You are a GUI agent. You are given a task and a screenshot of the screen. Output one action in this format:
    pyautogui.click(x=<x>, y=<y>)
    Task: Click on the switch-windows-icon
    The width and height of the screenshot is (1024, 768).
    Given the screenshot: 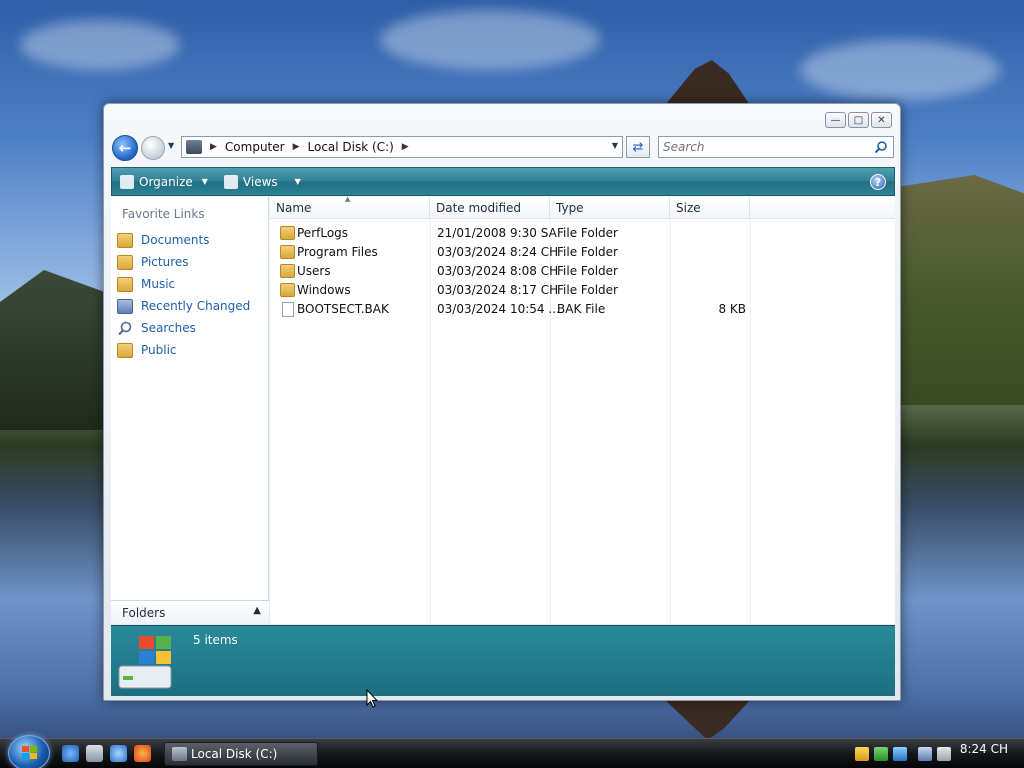 What is the action you would take?
    pyautogui.click(x=94, y=753)
    